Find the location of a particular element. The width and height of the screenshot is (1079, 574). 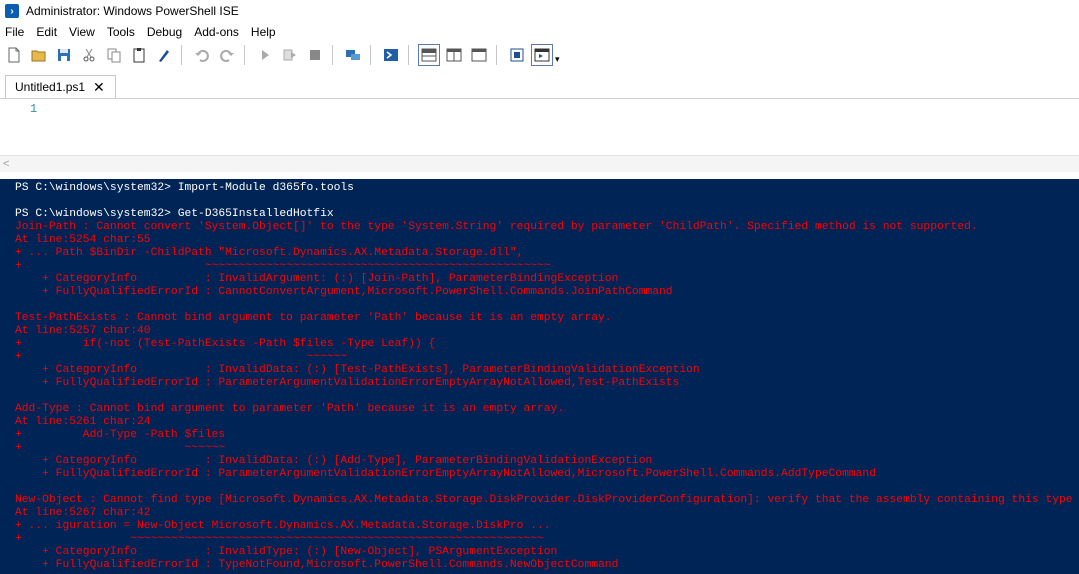

scroll-left-icon: < is located at coordinates (6, 164).